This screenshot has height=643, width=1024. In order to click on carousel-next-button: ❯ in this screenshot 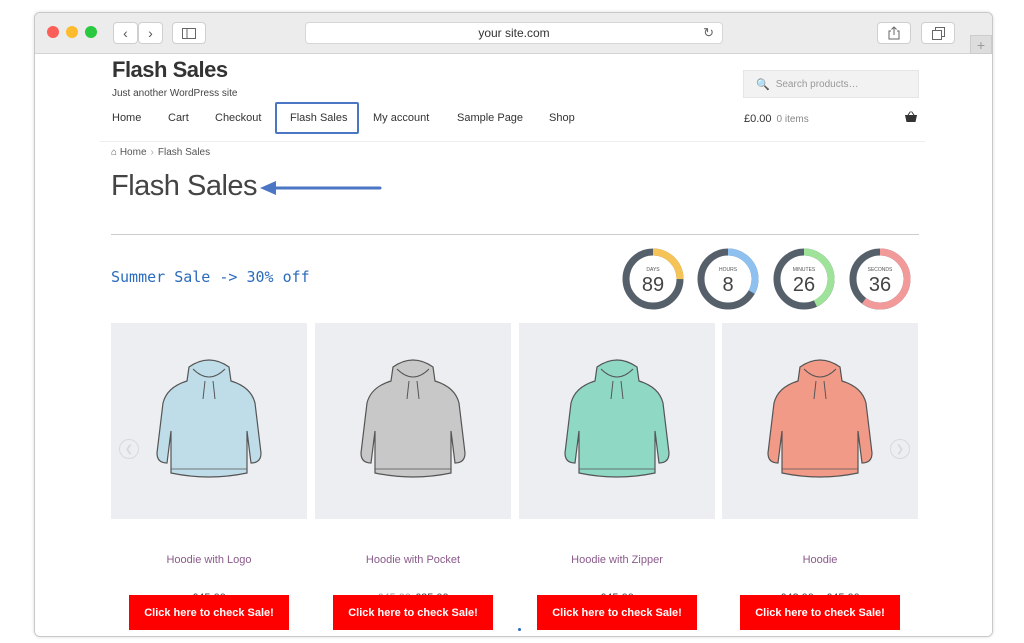, I will do `click(900, 449)`.